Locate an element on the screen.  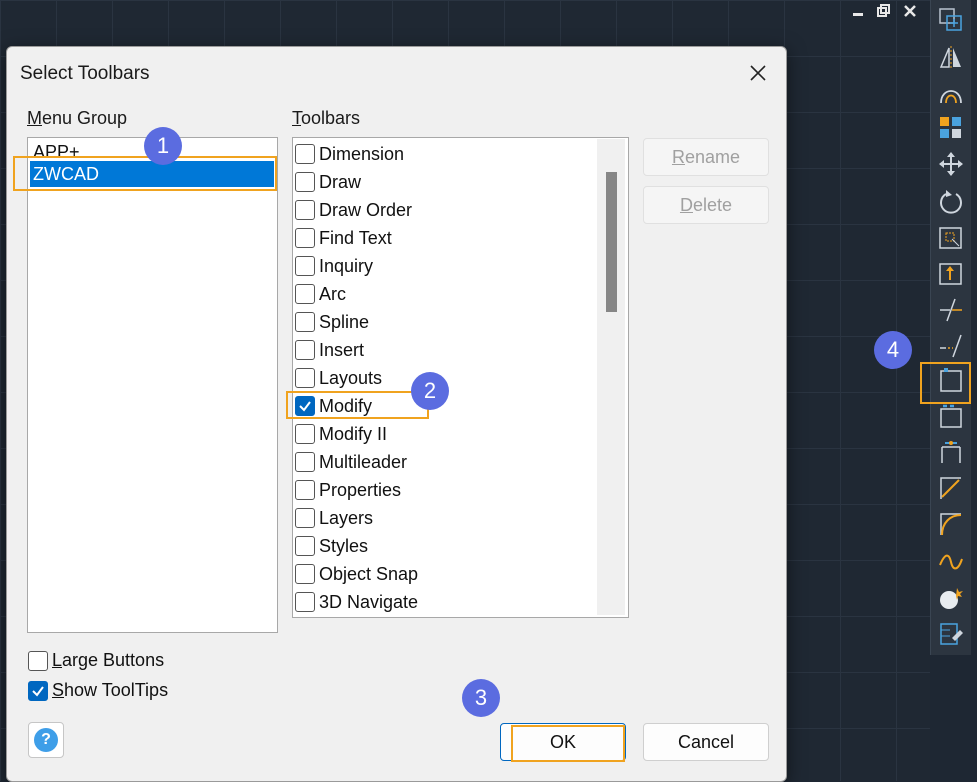
toolbar-item-label: Styles is located at coordinates (344, 545).